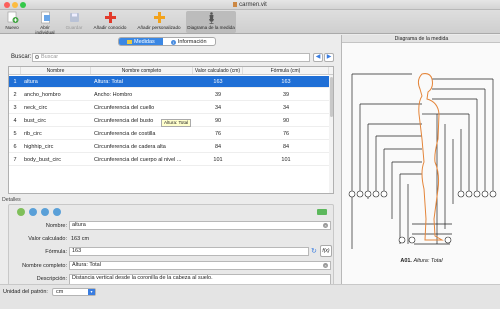 The height and width of the screenshot is (309, 500). Describe the element at coordinates (211, 18) in the screenshot. I see `dress-form-icon` at that location.